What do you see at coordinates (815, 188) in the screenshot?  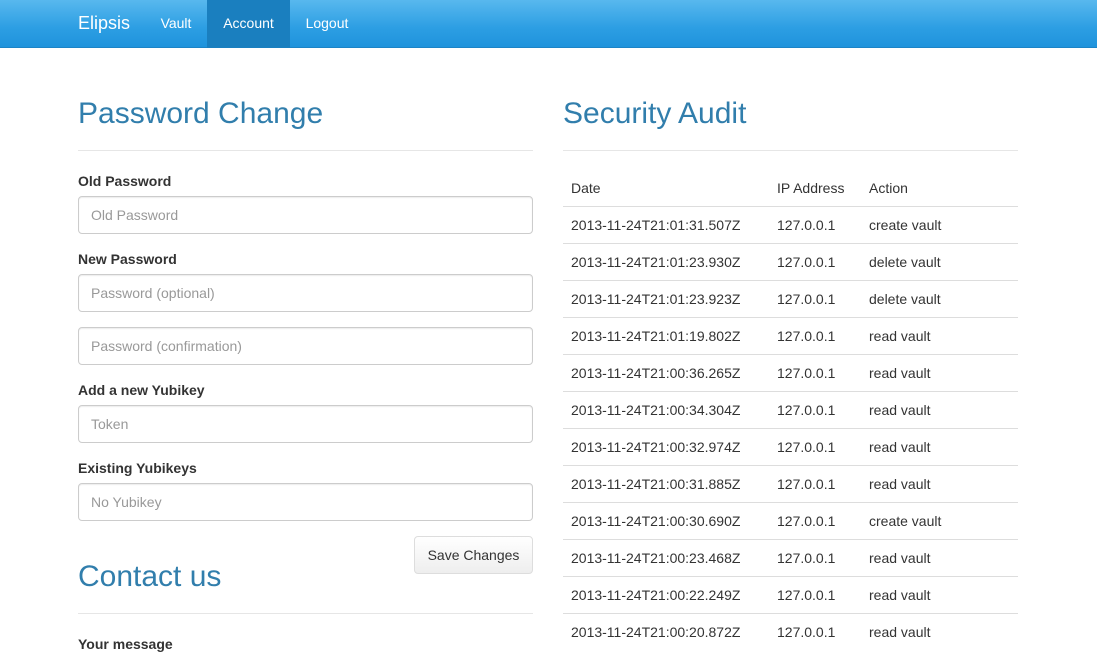 I see `column-header-ip: IP Address` at bounding box center [815, 188].